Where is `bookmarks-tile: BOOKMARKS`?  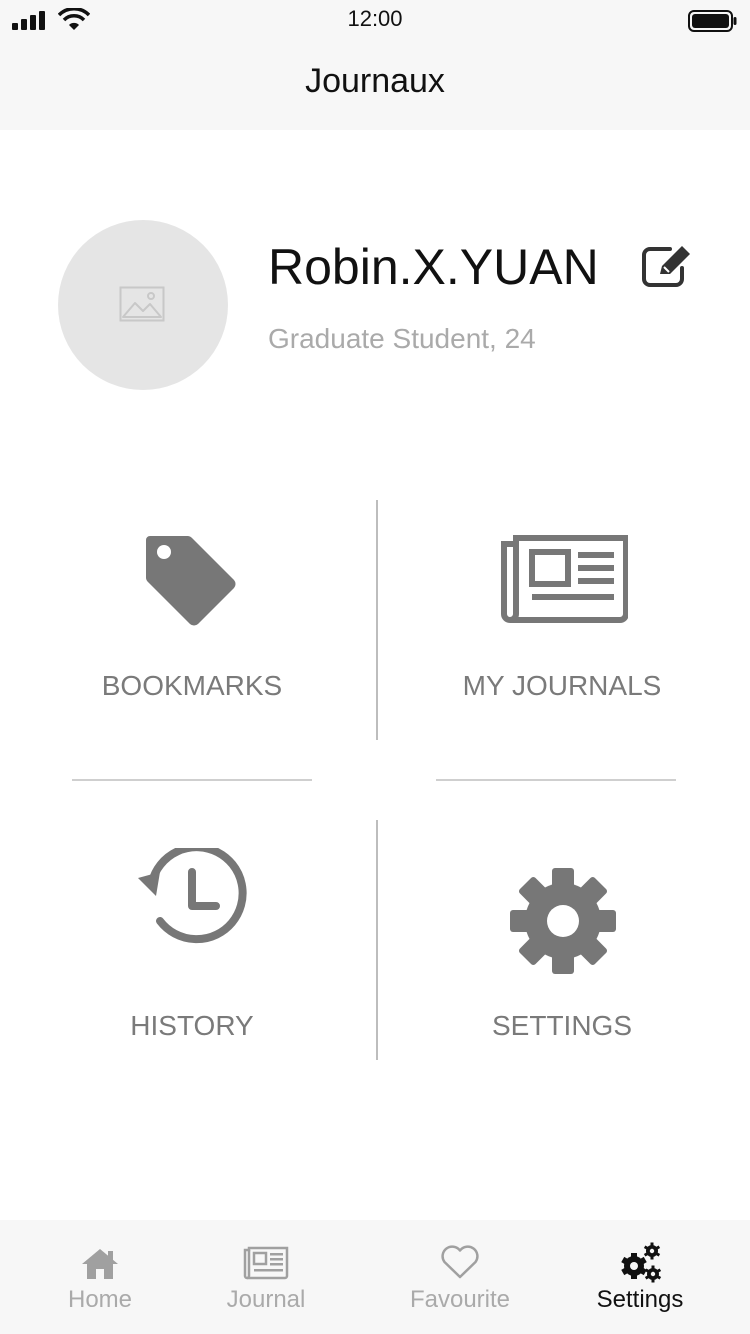 bookmarks-tile: BOOKMARKS is located at coordinates (192, 620).